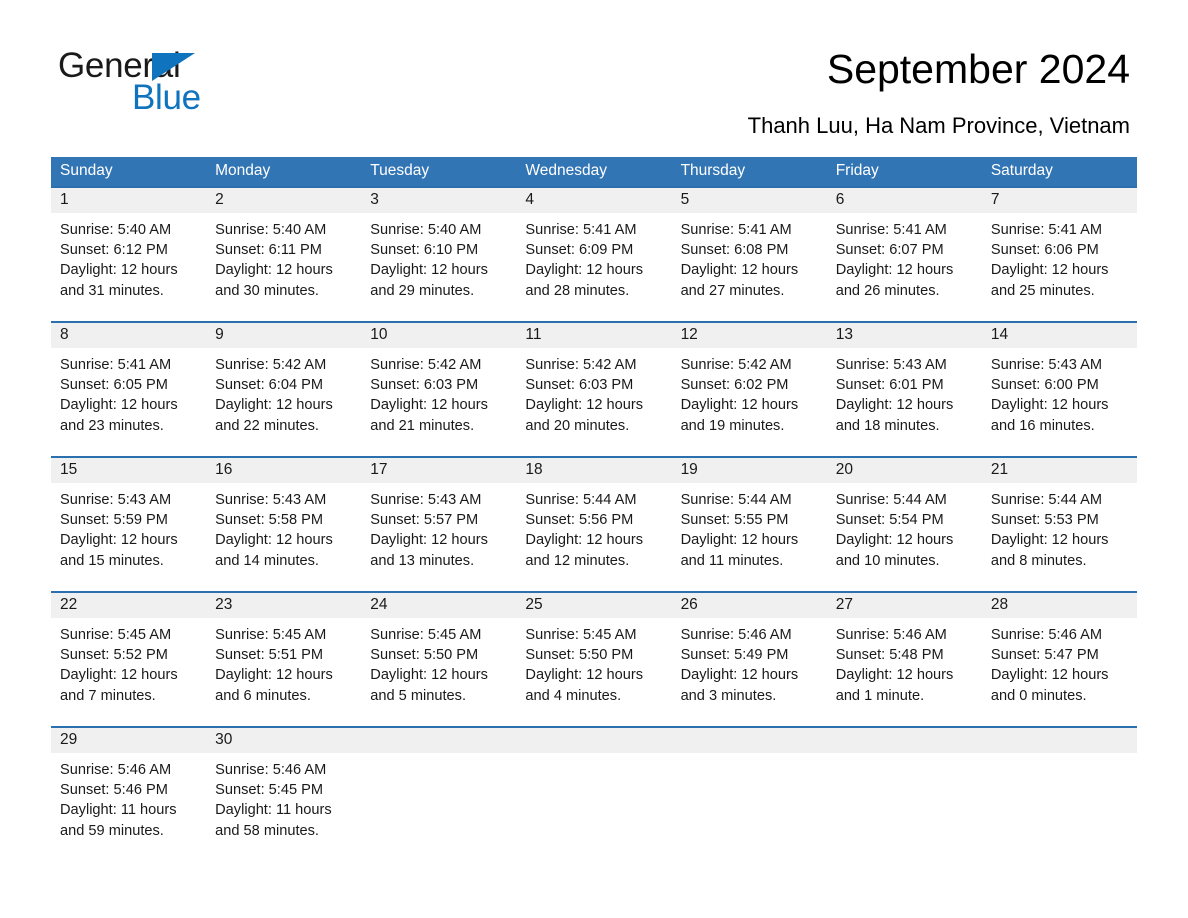  What do you see at coordinates (999, 469) in the screenshot?
I see `day-number: 21` at bounding box center [999, 469].